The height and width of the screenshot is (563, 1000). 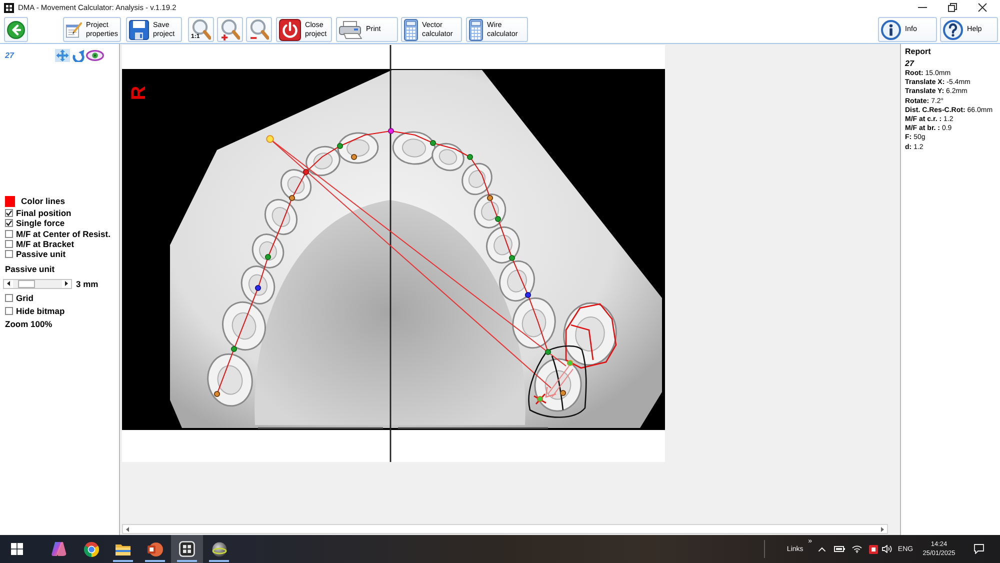 I want to click on battery-icon, so click(x=839, y=549).